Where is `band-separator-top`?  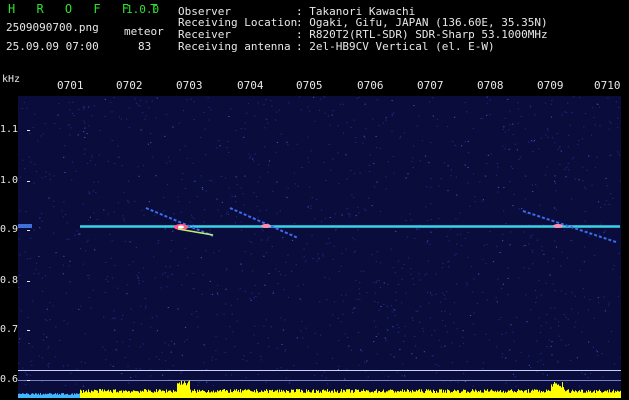 band-separator-top is located at coordinates (319, 370).